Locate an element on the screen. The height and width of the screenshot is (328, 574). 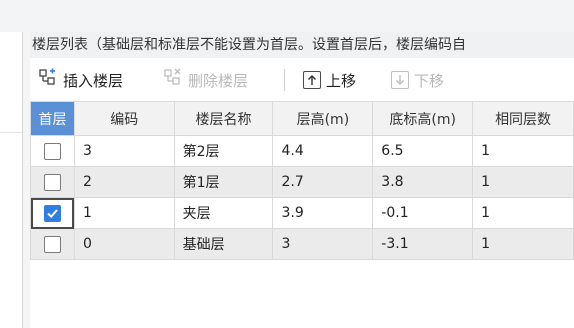
move-down-label: 下移 is located at coordinates (429, 80).